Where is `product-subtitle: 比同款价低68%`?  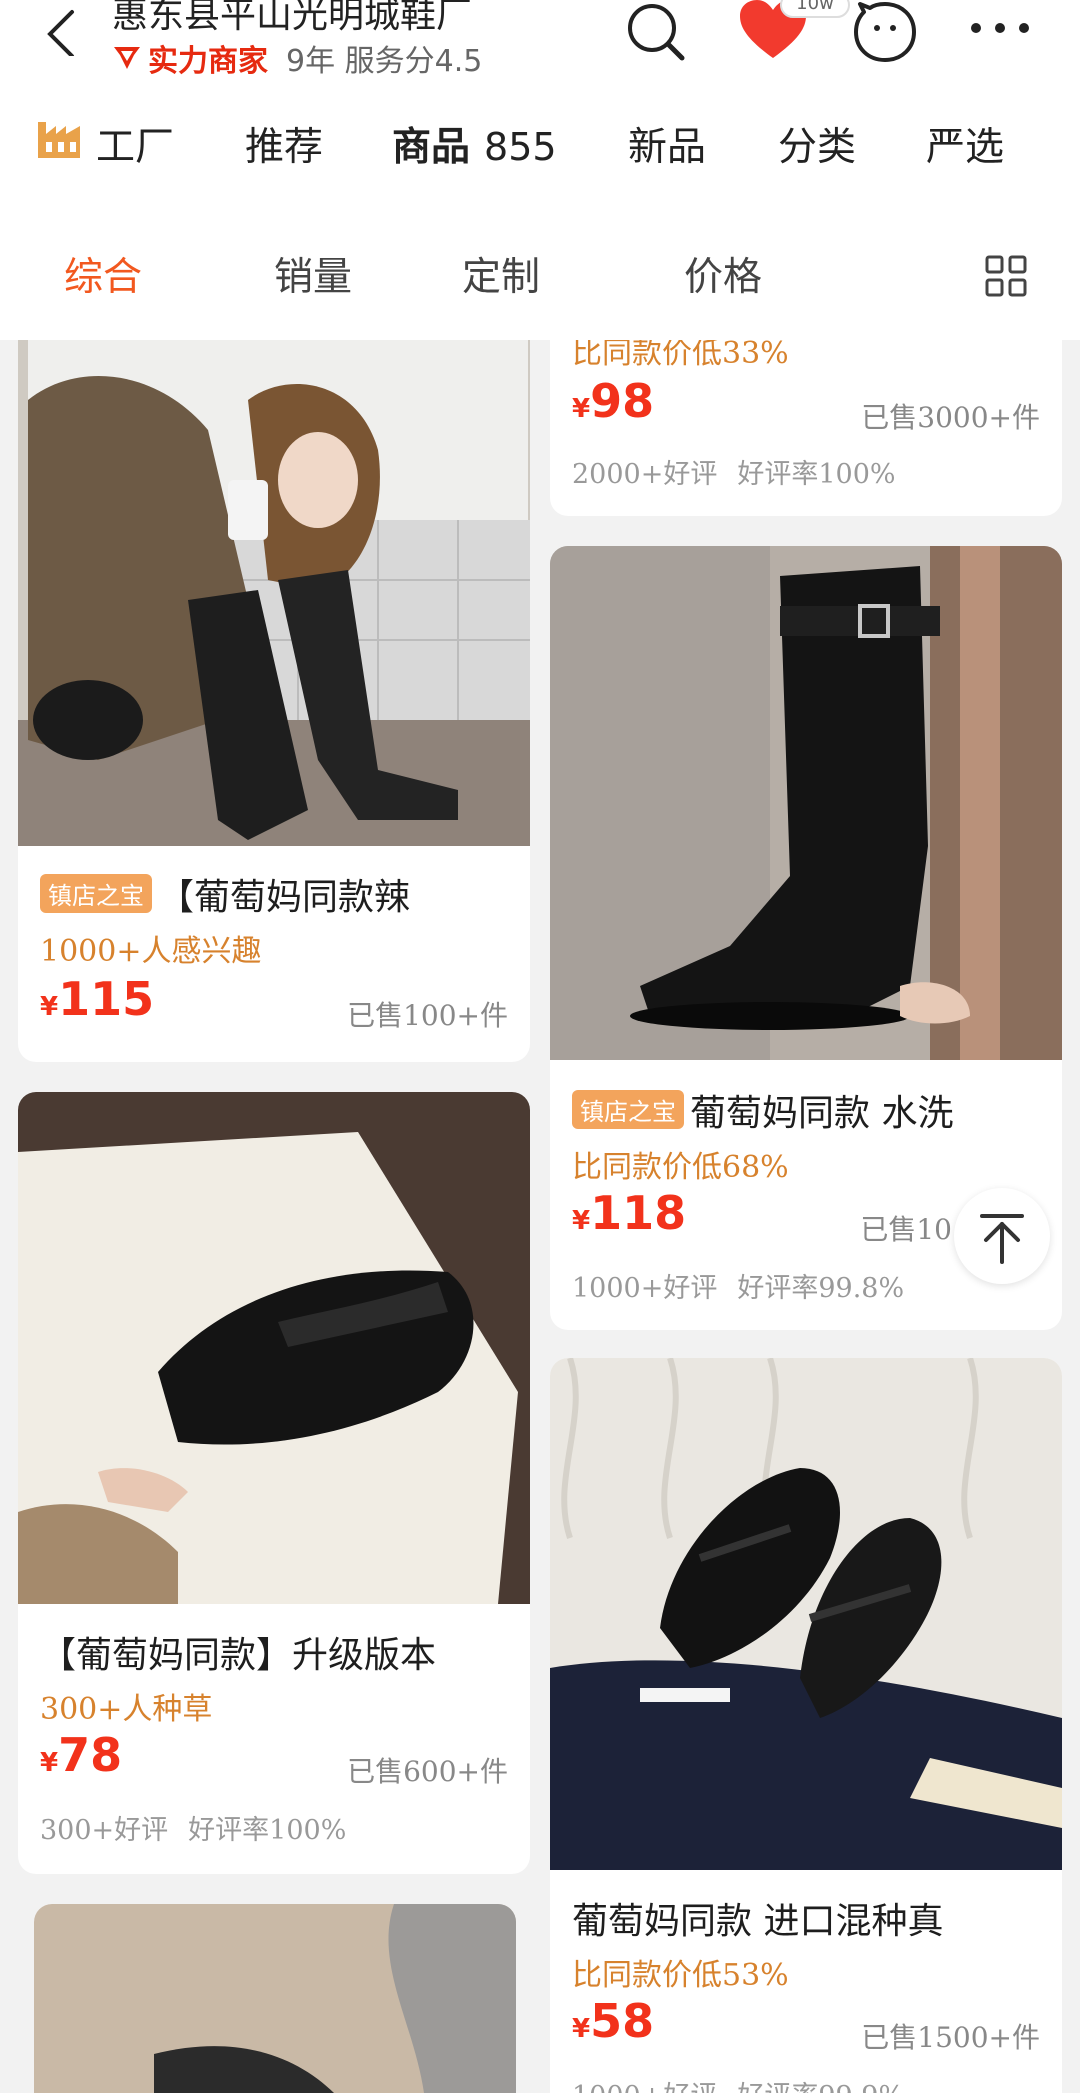 product-subtitle: 比同款价低68% is located at coordinates (680, 1167).